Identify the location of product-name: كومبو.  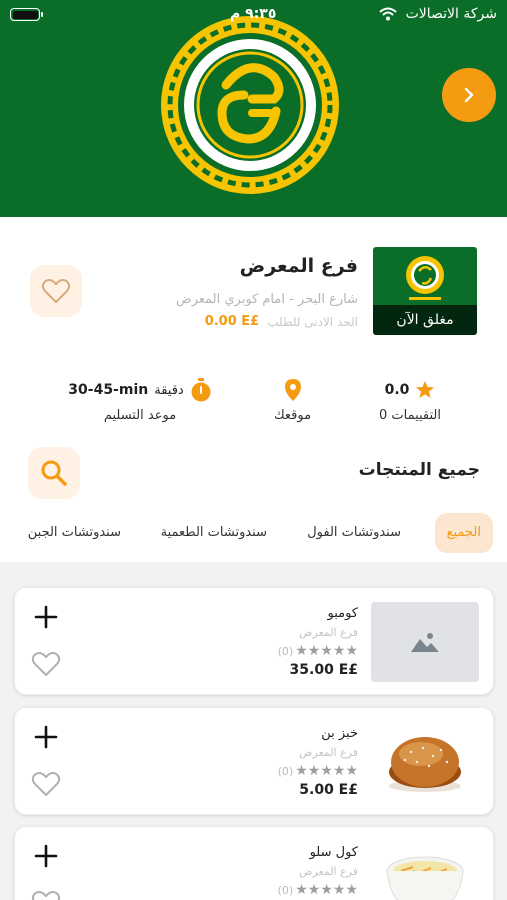
(342, 613).